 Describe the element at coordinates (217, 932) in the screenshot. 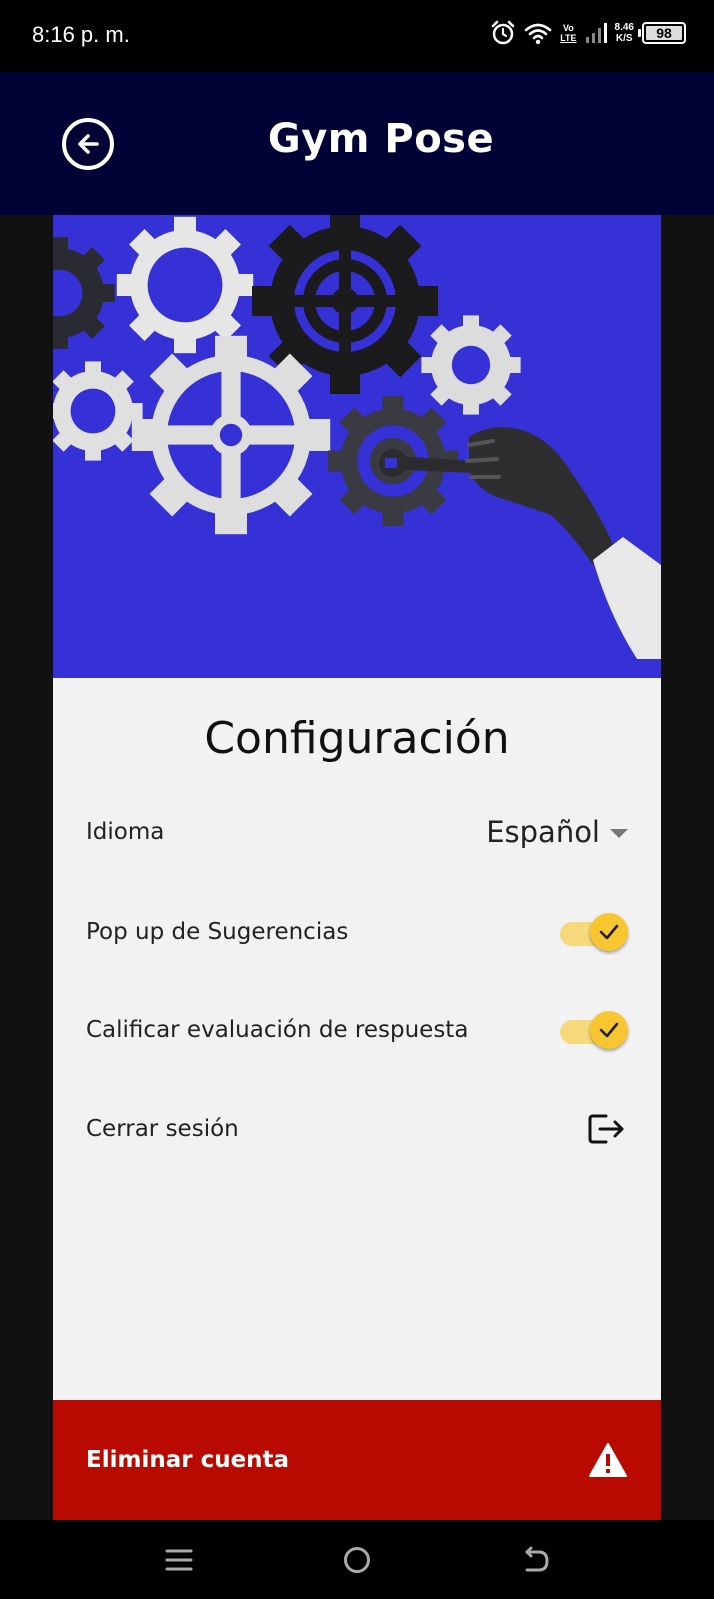

I see `popup-suggestions-label: Pop up de Sugerencias` at that location.